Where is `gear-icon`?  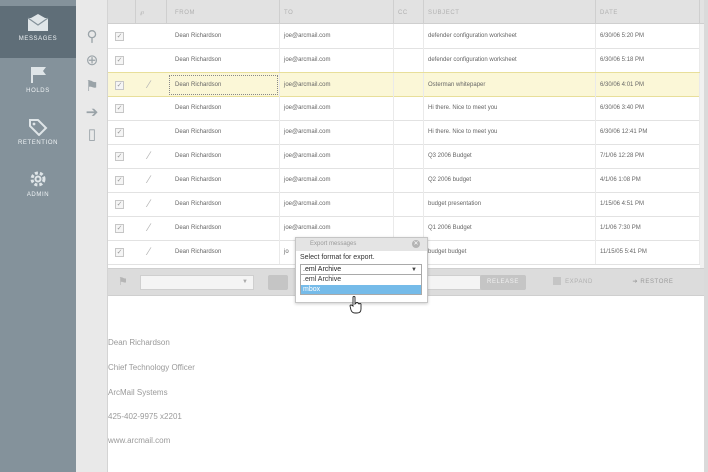
gear-icon is located at coordinates (38, 179).